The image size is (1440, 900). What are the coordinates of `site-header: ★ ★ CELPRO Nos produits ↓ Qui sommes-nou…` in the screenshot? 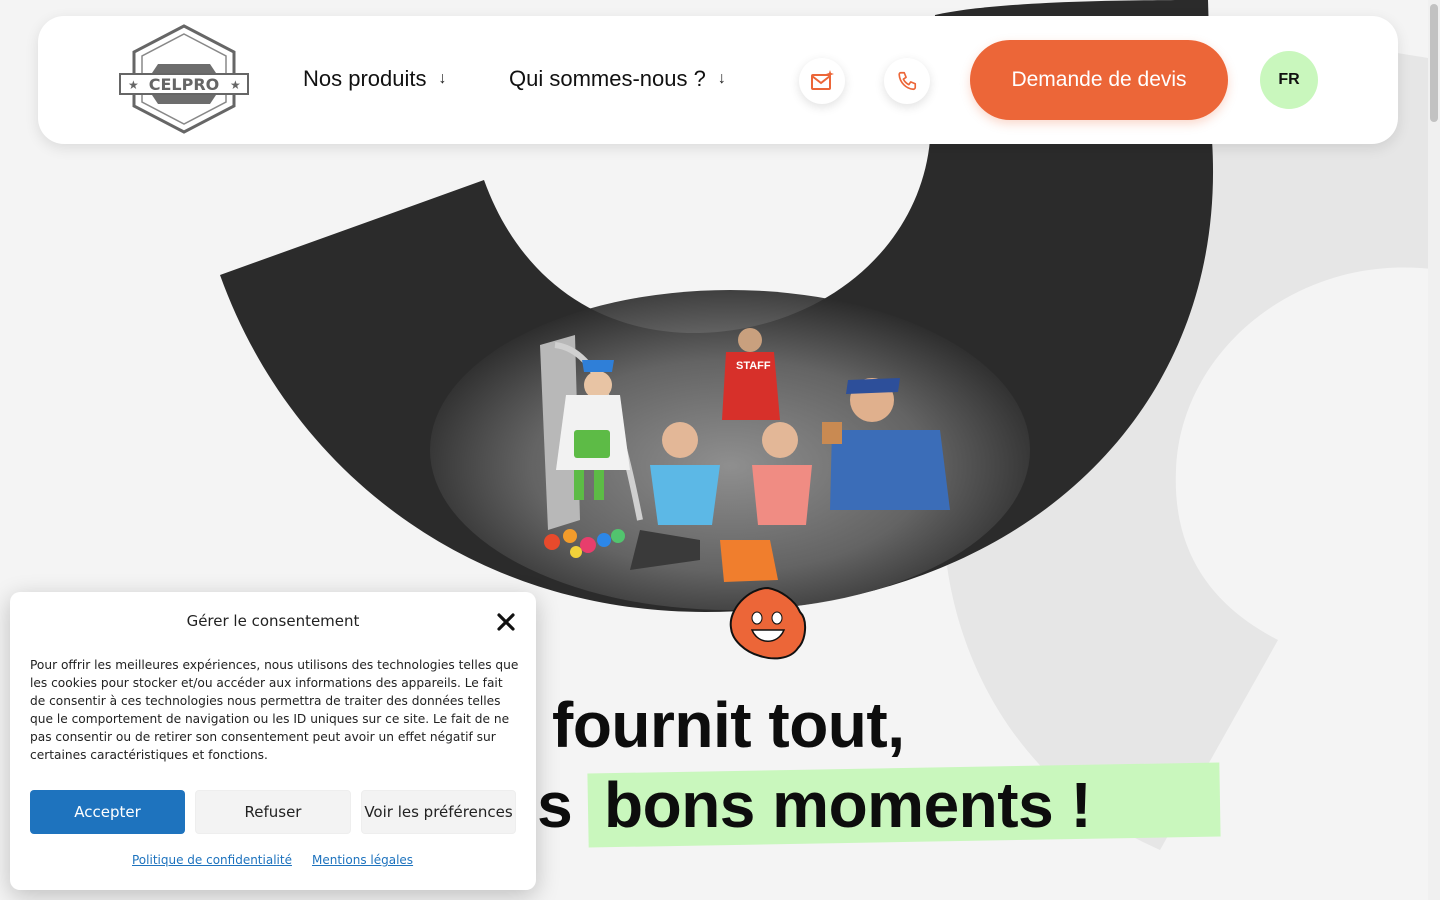 It's located at (718, 80).